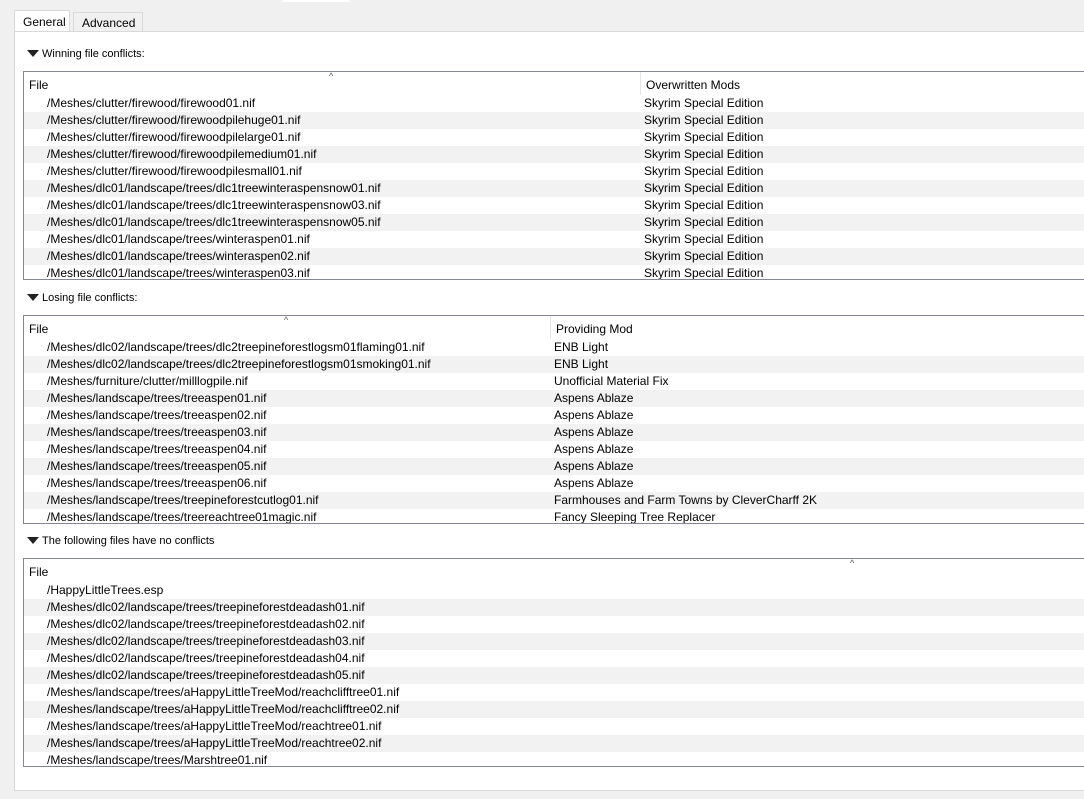 This screenshot has height=799, width=1084. What do you see at coordinates (554, 759) in the screenshot?
I see `table-row: /Meshes/landscape/trees/Marshtree01.nif` at bounding box center [554, 759].